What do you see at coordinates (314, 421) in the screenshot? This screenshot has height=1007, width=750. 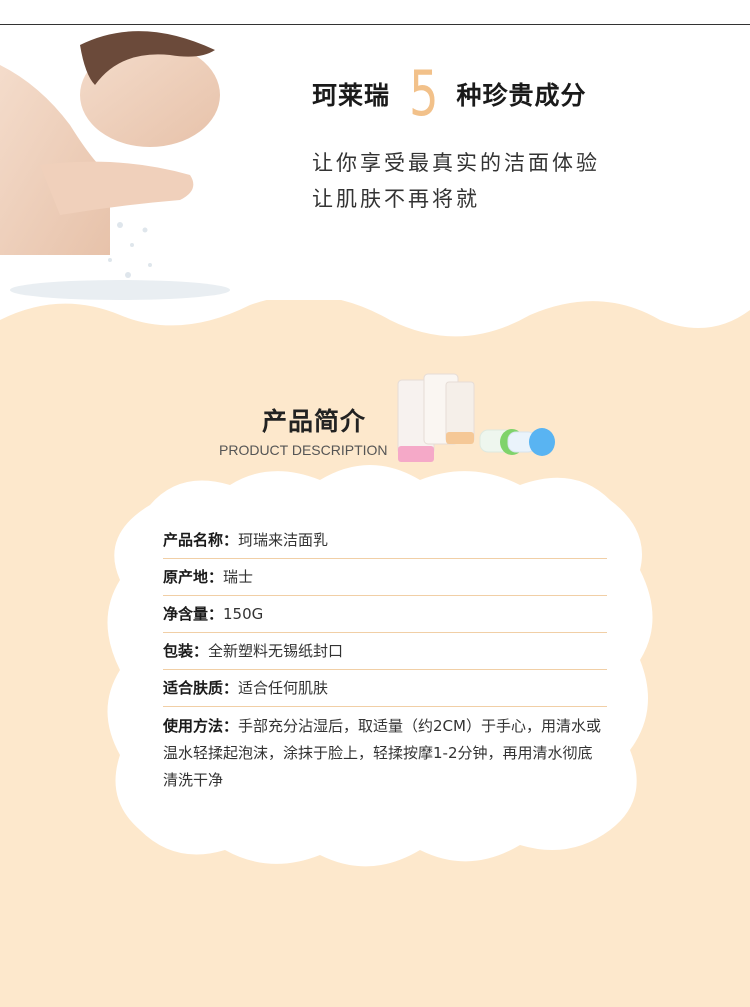 I see `section-title: 产品简介` at bounding box center [314, 421].